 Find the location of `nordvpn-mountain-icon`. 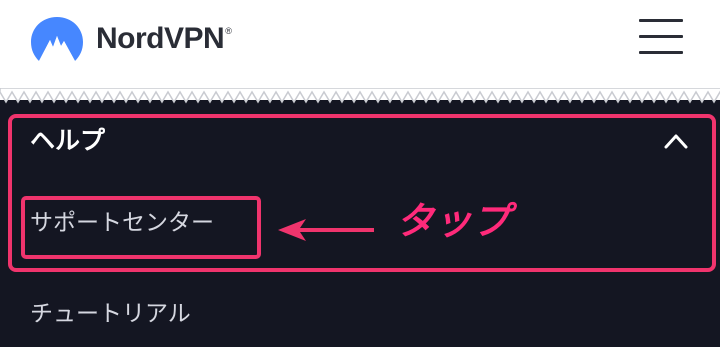

nordvpn-mountain-icon is located at coordinates (57, 39).